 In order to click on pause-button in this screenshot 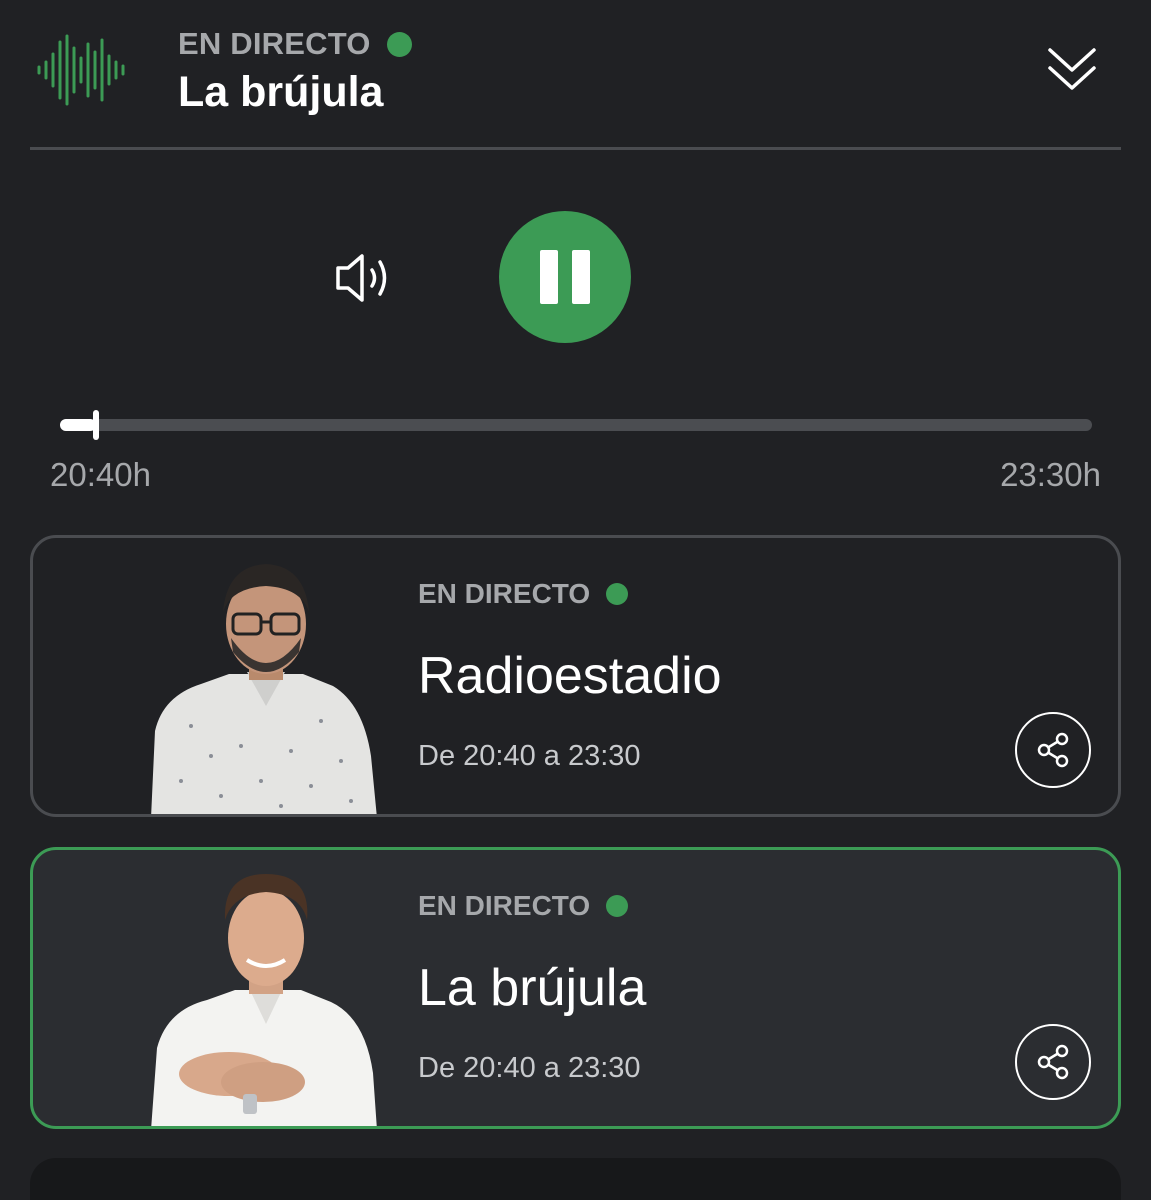, I will do `click(565, 277)`.